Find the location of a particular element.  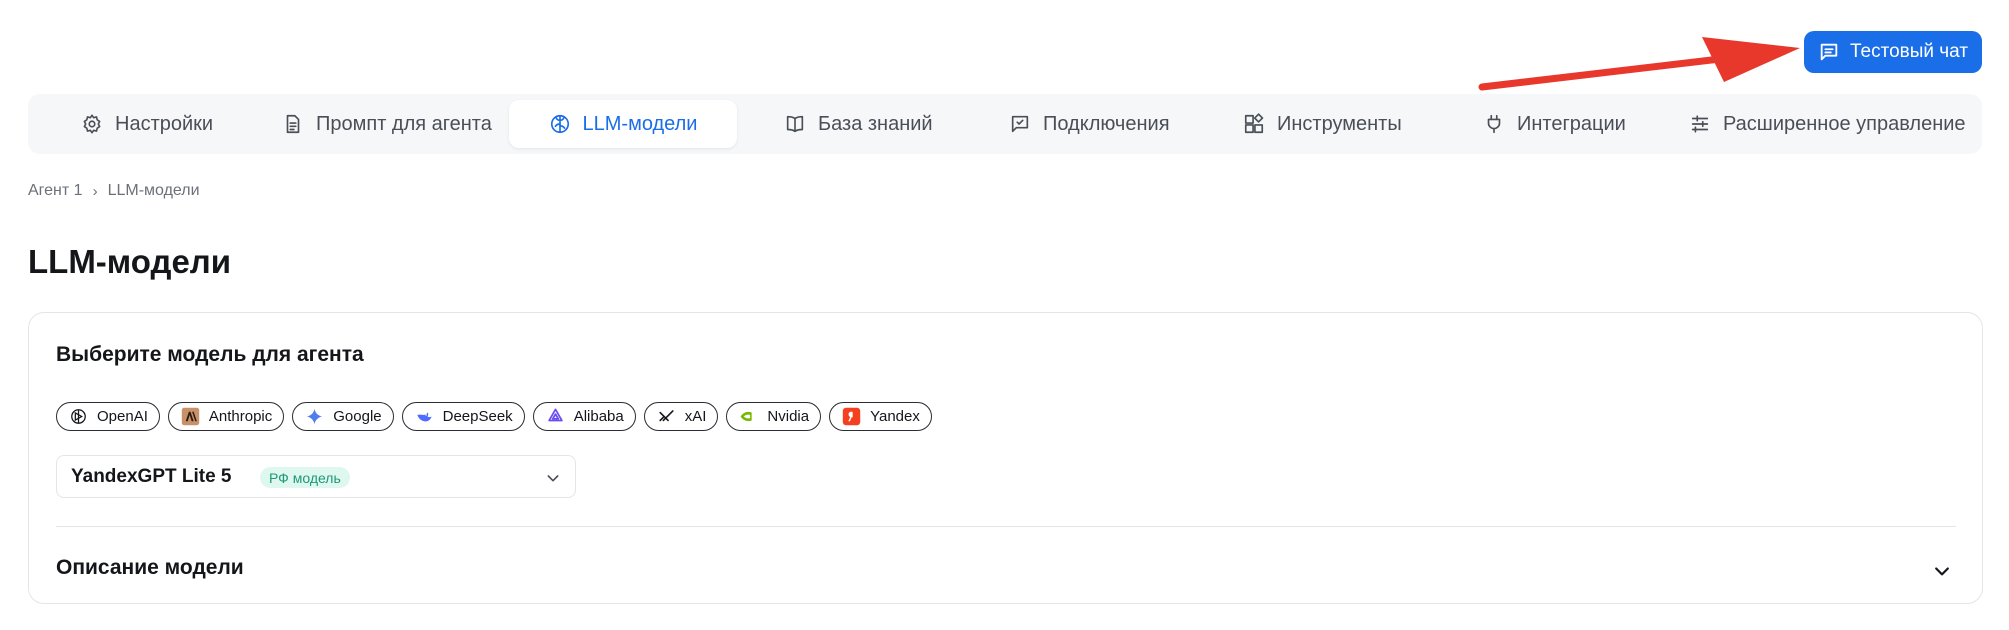

google-icon is located at coordinates (314, 416).